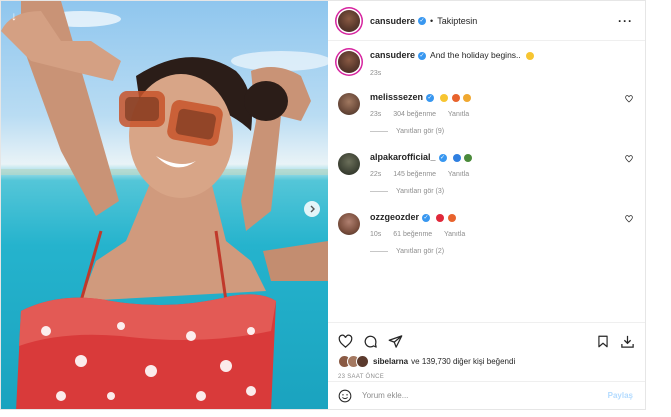 The width and height of the screenshot is (671, 417). What do you see at coordinates (501, 131) in the screenshot?
I see `view-replies: Yanıtları gör (9)` at bounding box center [501, 131].